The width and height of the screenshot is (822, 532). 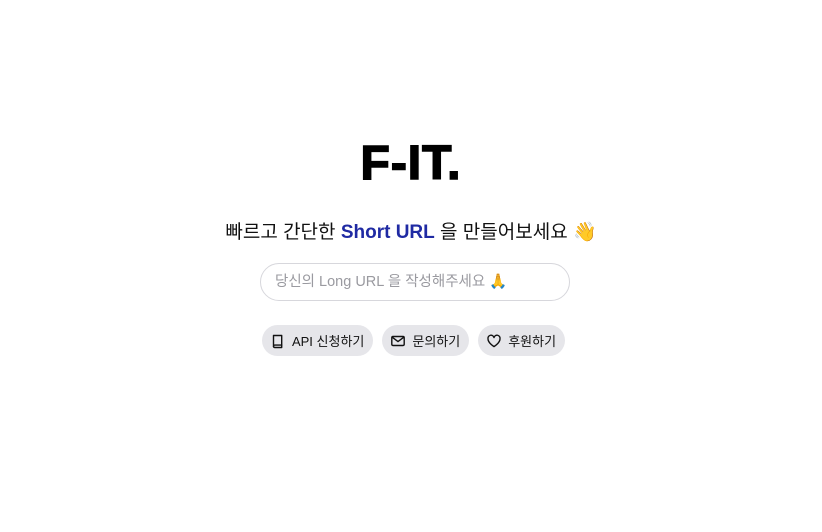 I want to click on wave-emoji: 👋, so click(x=584, y=232).